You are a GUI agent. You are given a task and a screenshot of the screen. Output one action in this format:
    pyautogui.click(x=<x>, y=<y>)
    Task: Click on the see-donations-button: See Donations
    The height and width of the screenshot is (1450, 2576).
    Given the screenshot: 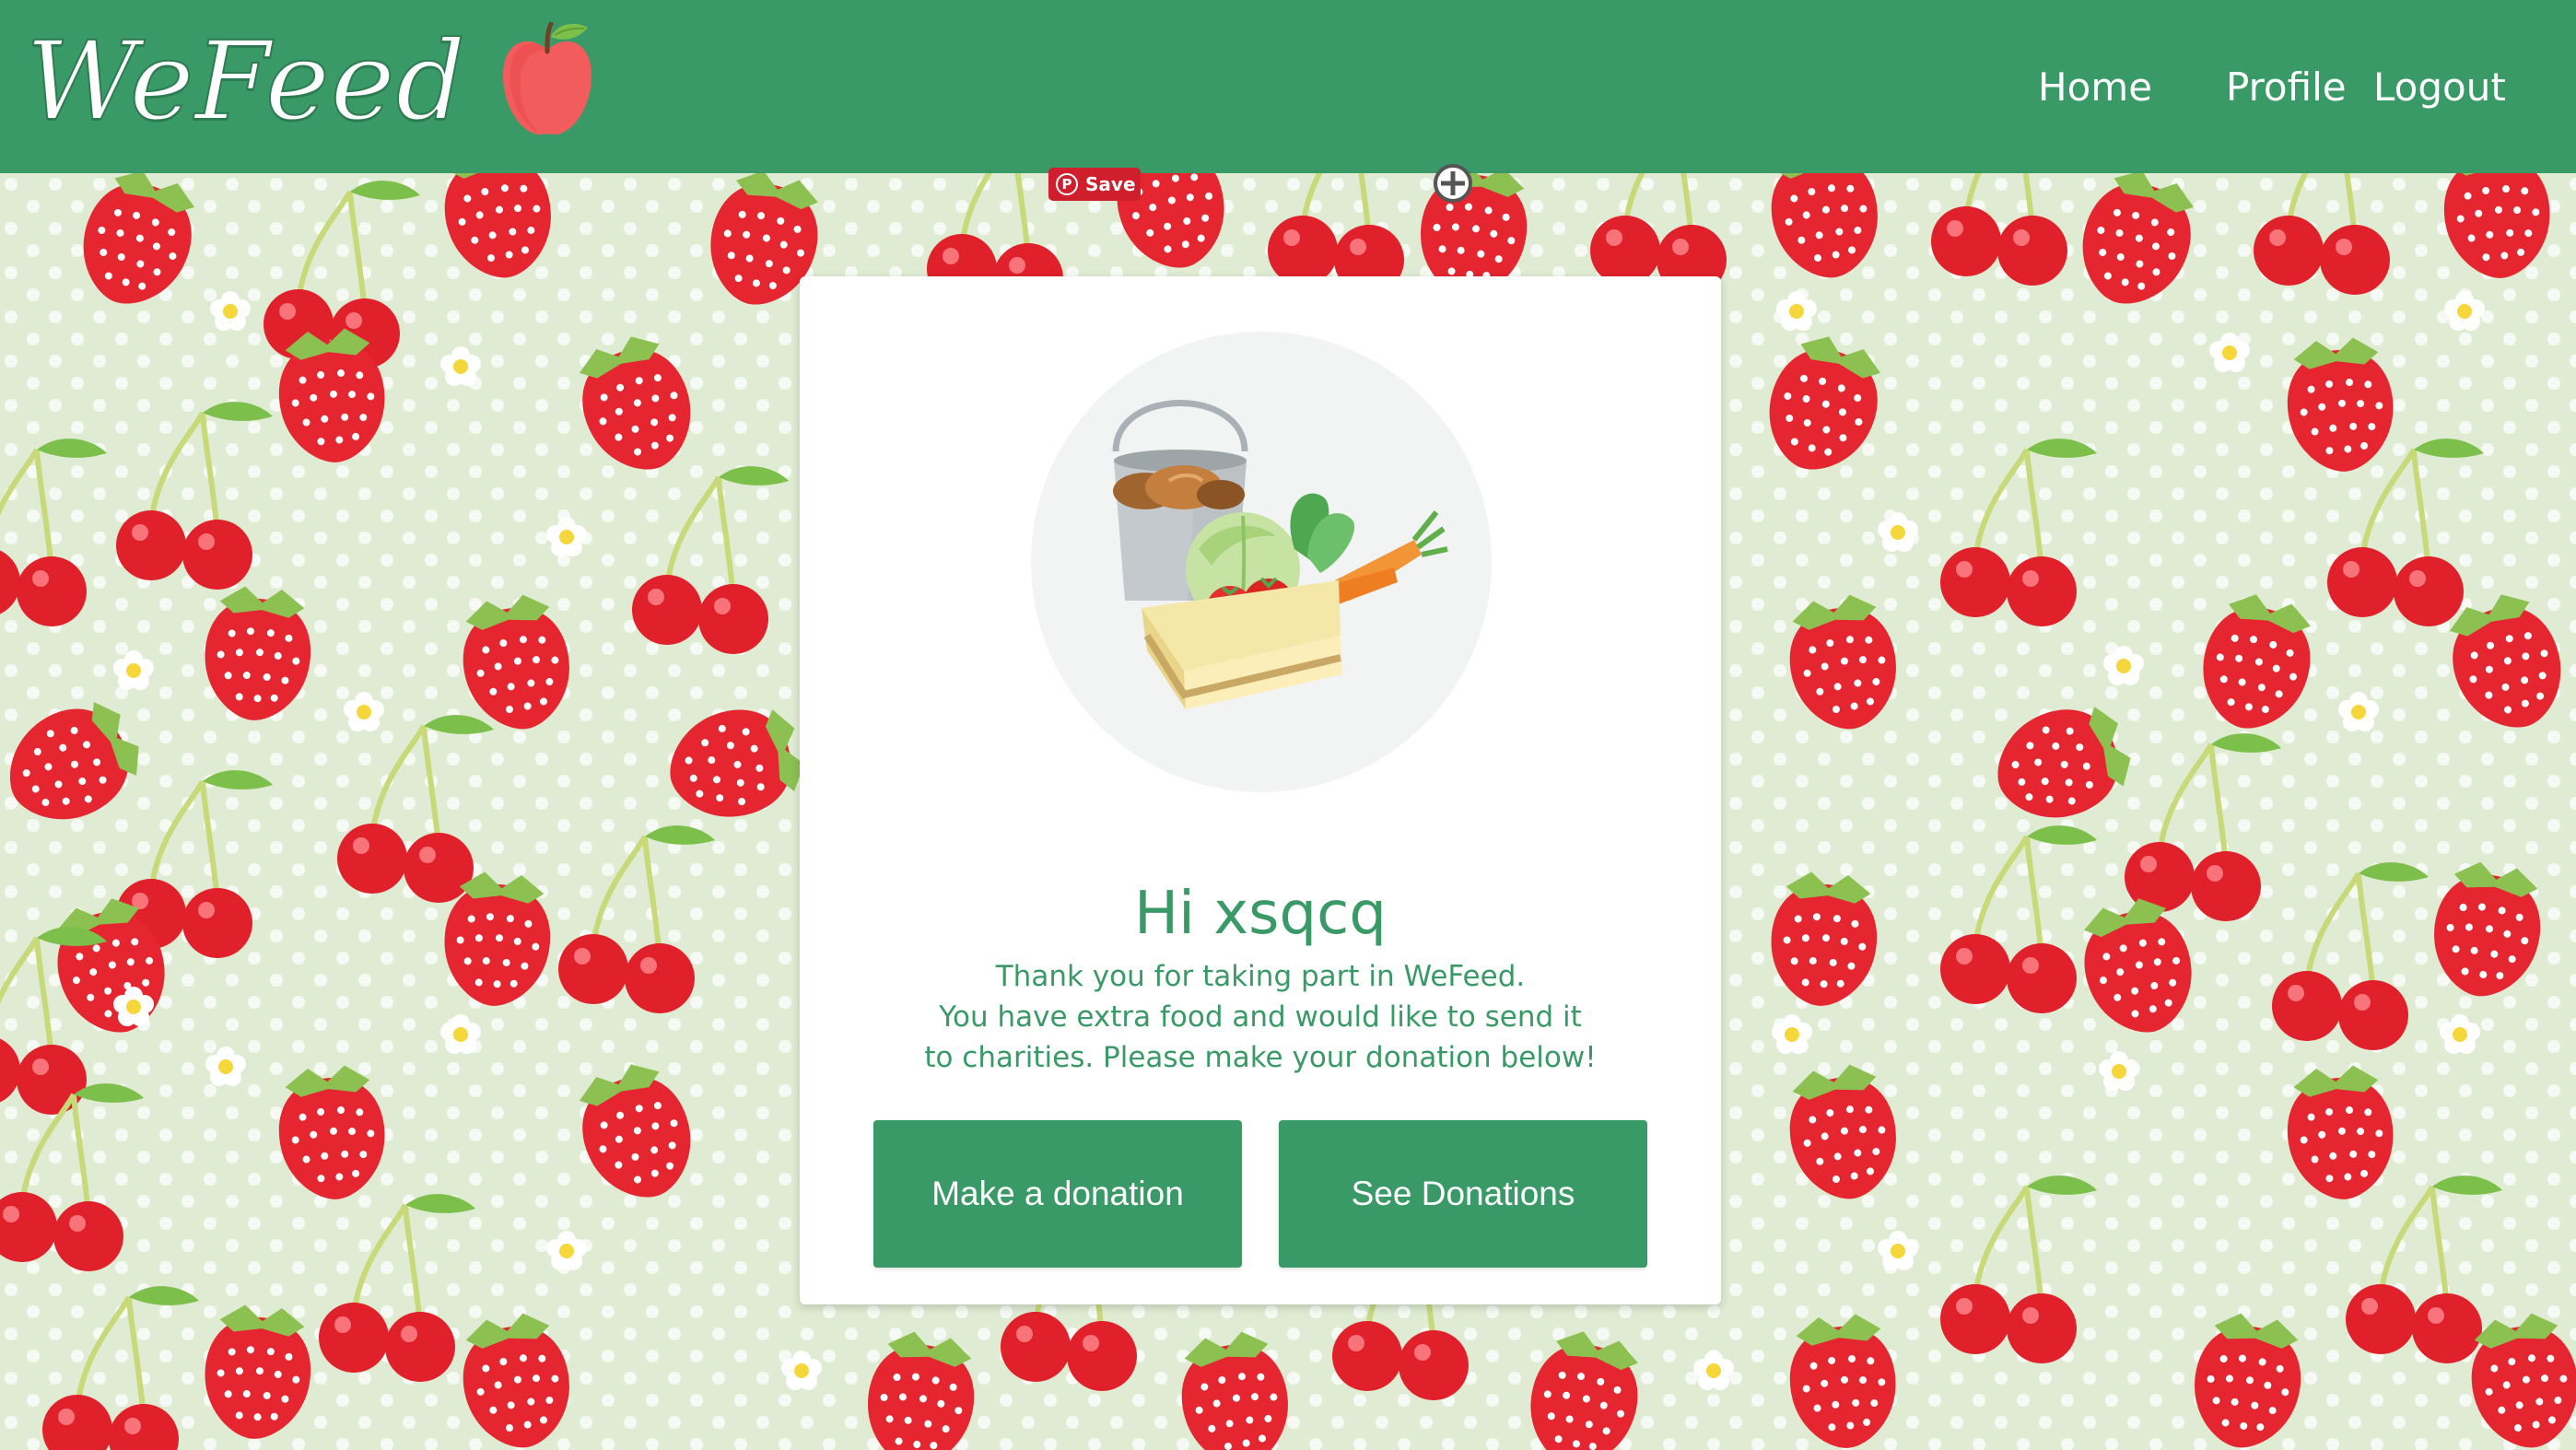 What is the action you would take?
    pyautogui.click(x=1463, y=1194)
    